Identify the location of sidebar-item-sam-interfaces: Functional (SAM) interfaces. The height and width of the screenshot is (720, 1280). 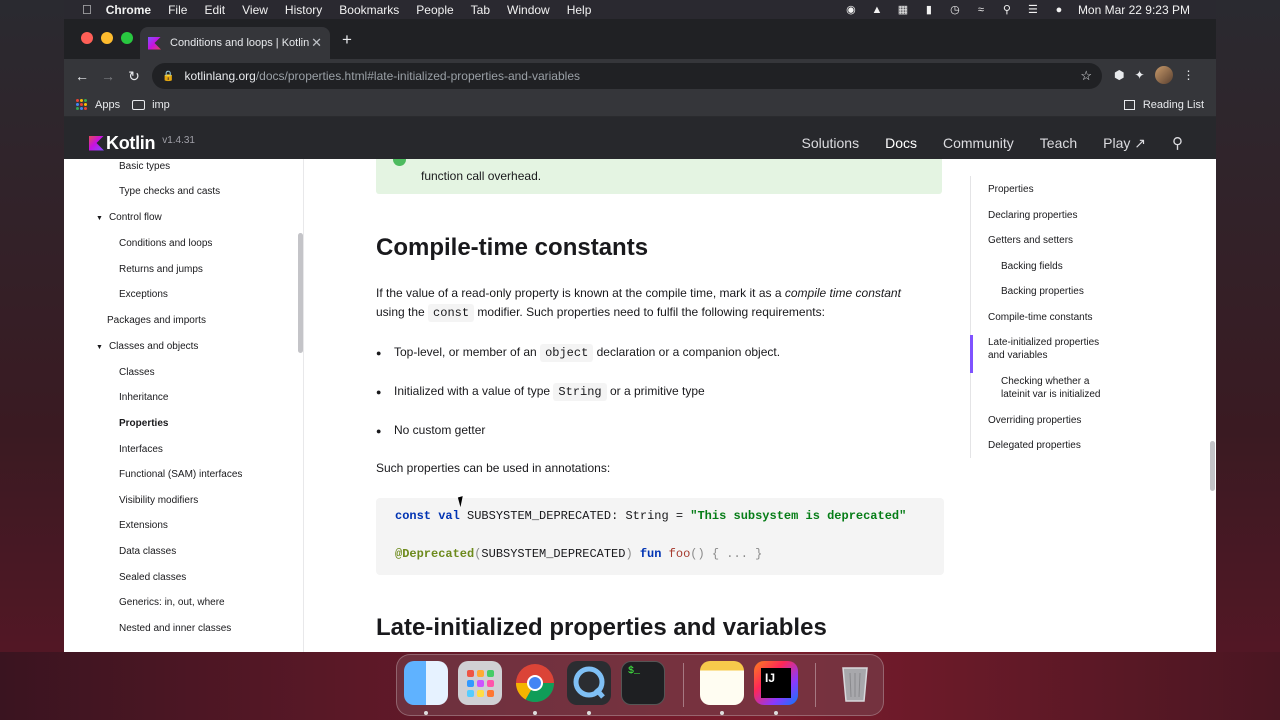
(180, 475).